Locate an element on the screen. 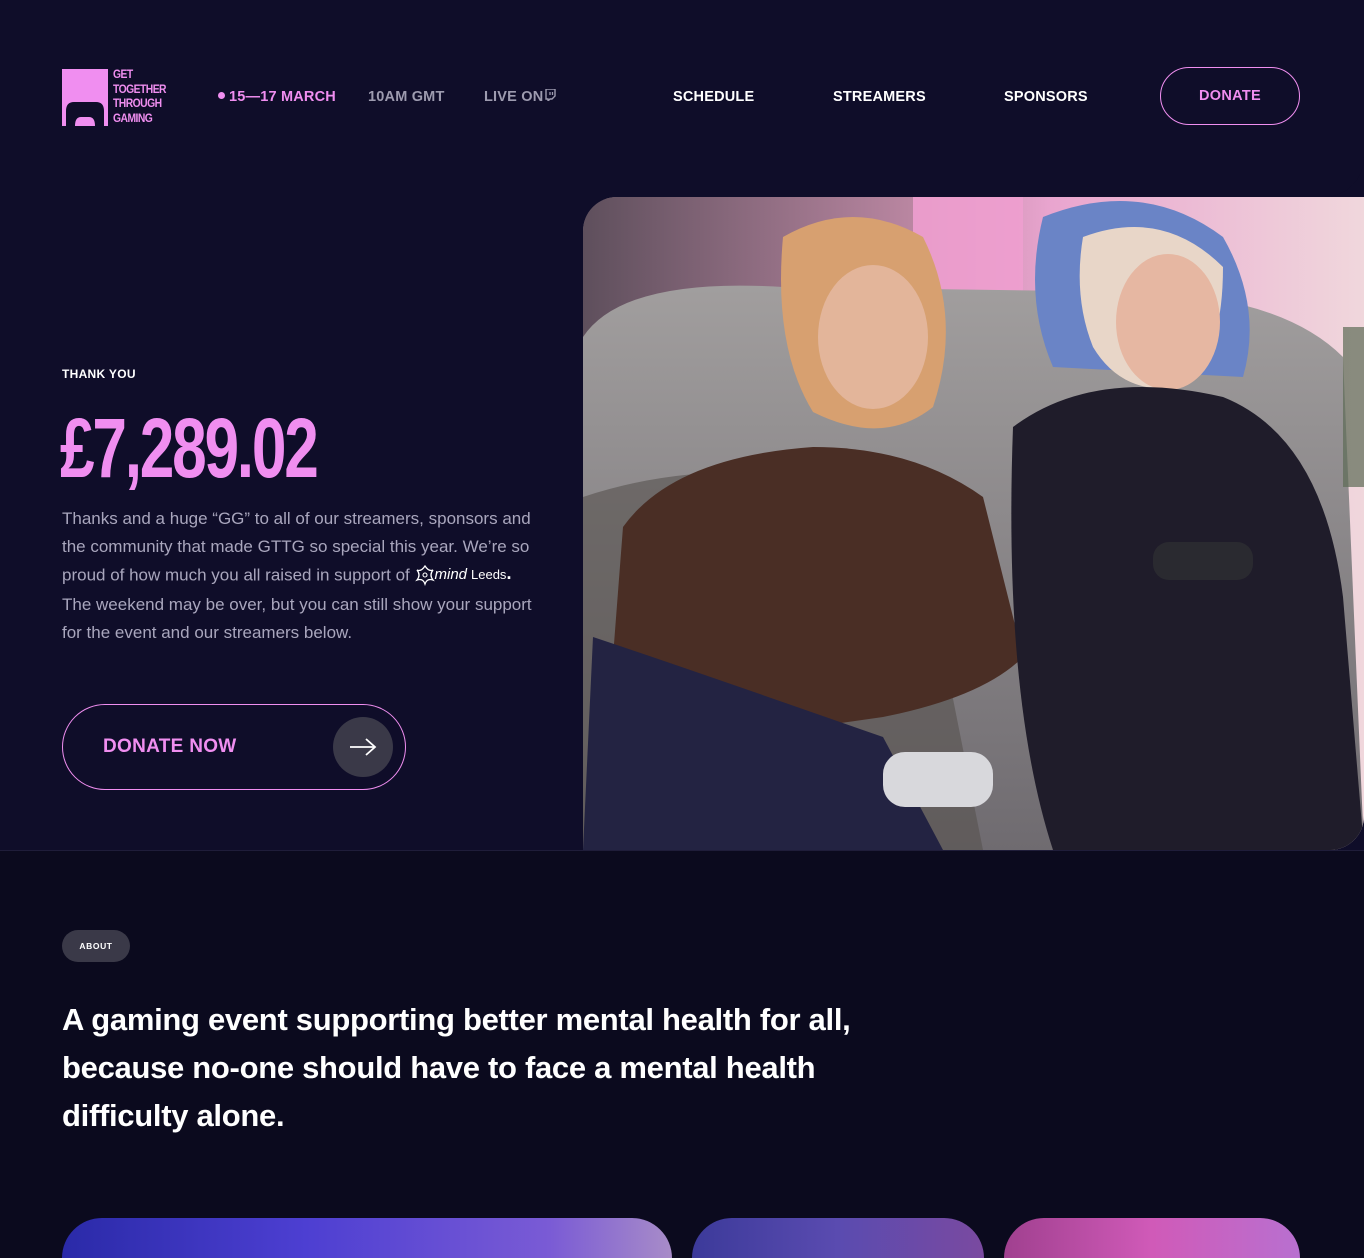 The image size is (1364, 1258). thank-you-eyebrow: THANK YOU is located at coordinates (99, 374).